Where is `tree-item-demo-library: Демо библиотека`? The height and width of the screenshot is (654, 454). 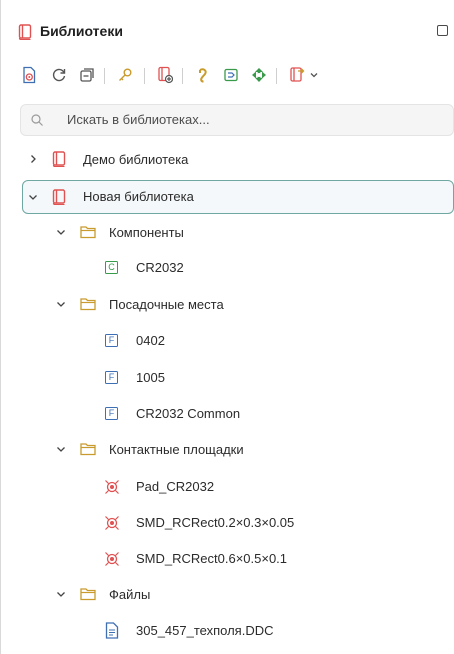
tree-item-demo-library: Демо библиотека is located at coordinates (227, 160).